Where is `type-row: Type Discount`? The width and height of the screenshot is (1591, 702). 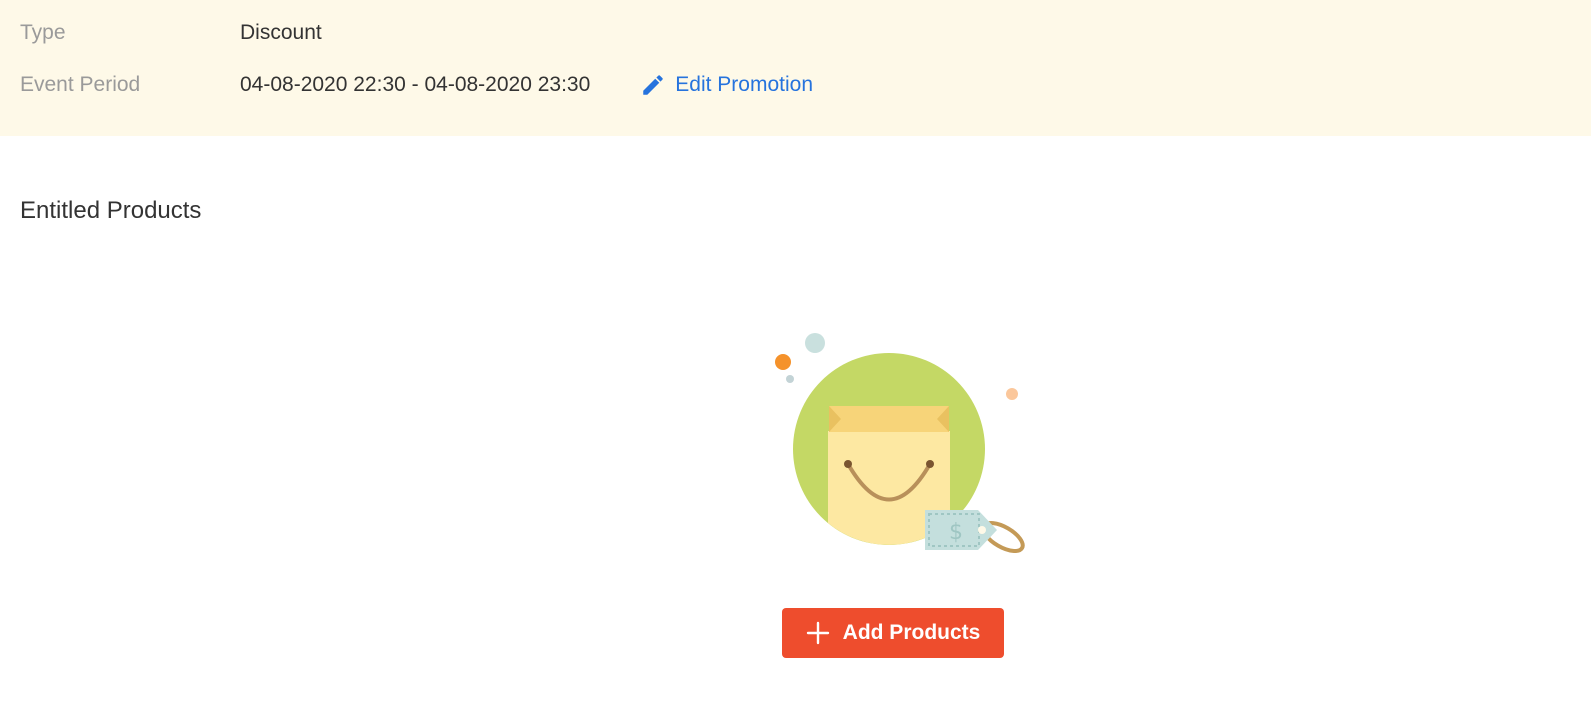
type-row: Type Discount is located at coordinates (171, 33).